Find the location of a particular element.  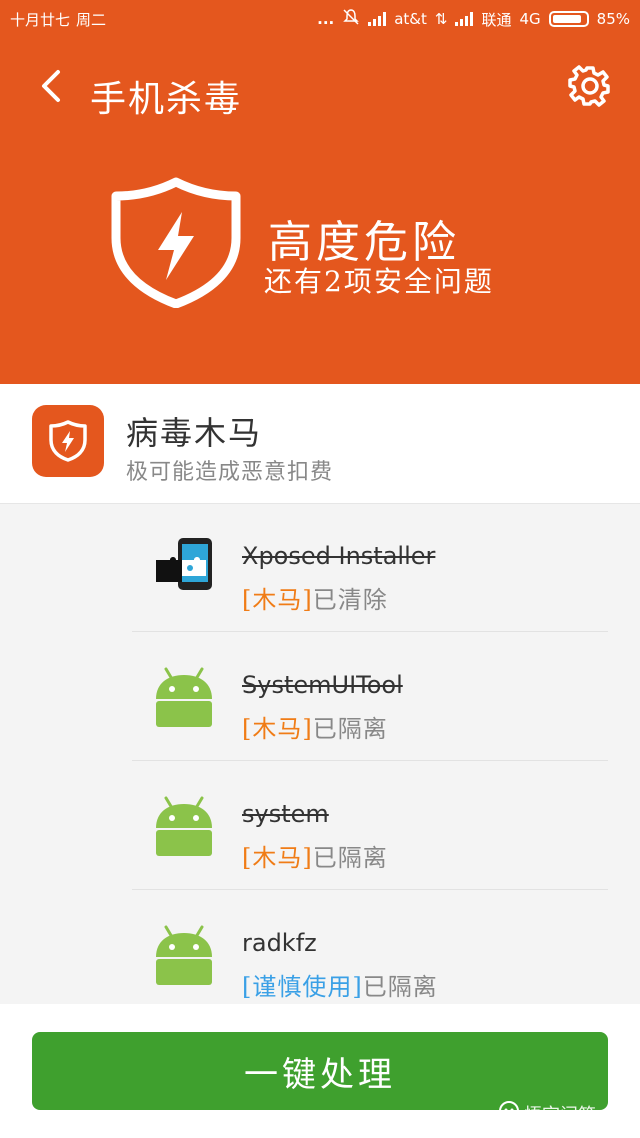

app-name: Xposed Installer is located at coordinates (339, 556).